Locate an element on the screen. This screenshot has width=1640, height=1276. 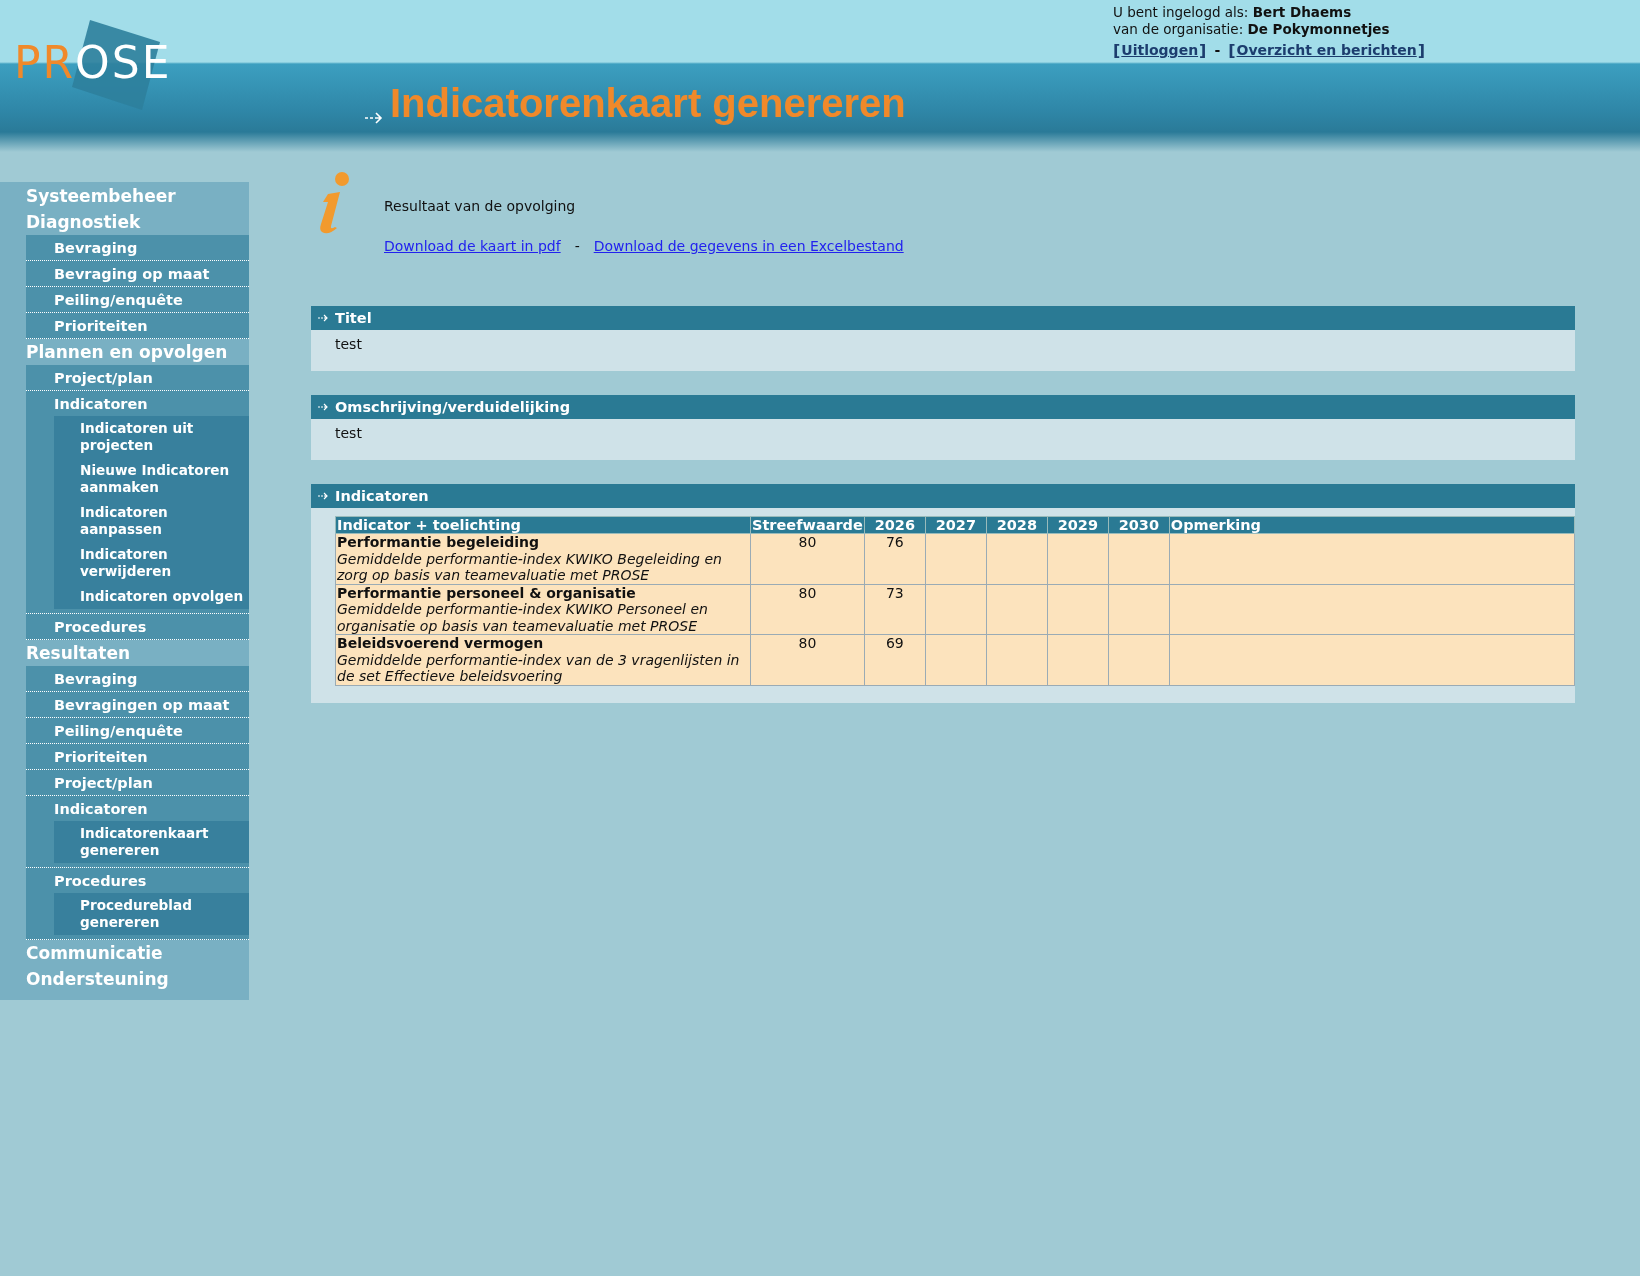
indicator-description: Gemiddelde performantie-index KWIKO Begeleiding en zorg op basis van teamevaluatie met PROSE is located at coordinates (530, 567).